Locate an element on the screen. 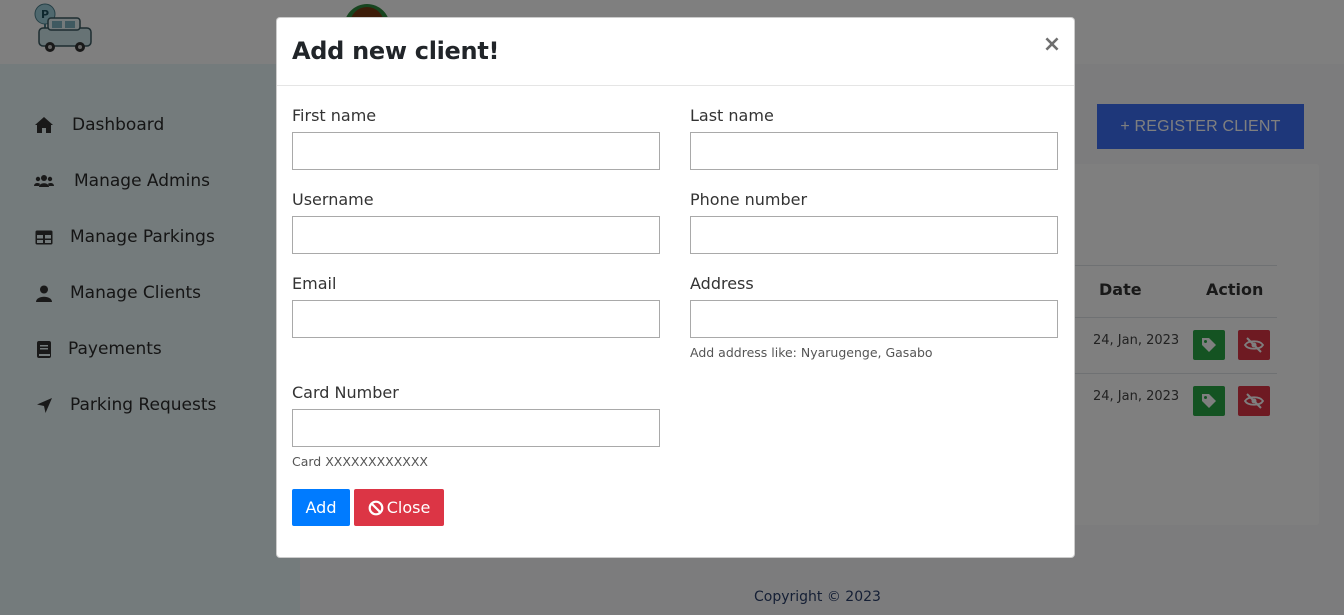  first-name-input is located at coordinates (476, 151).